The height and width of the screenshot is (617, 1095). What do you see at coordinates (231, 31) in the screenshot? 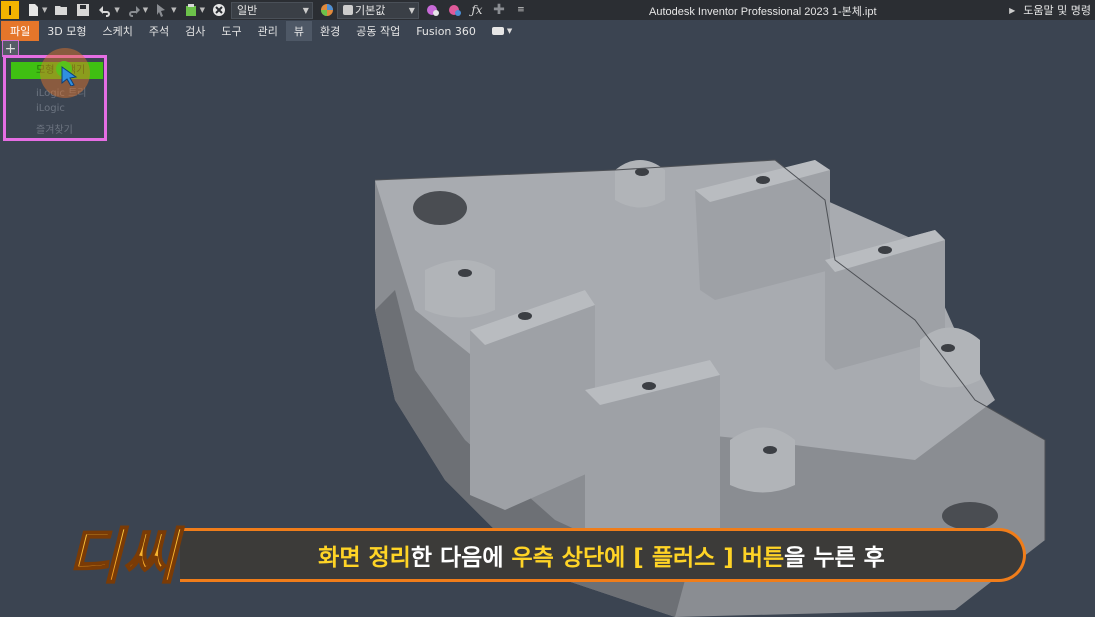
I see `tab-tools: 도구` at bounding box center [231, 31].